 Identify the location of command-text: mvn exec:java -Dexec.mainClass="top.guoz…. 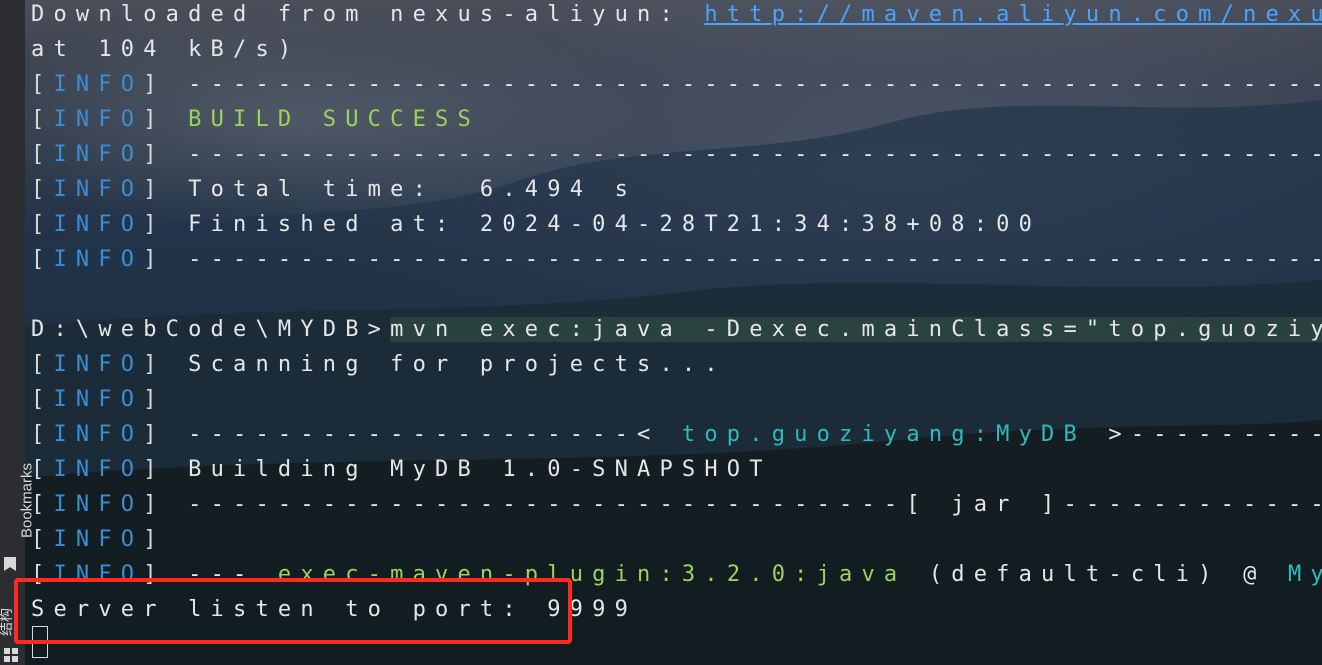
(856, 329).